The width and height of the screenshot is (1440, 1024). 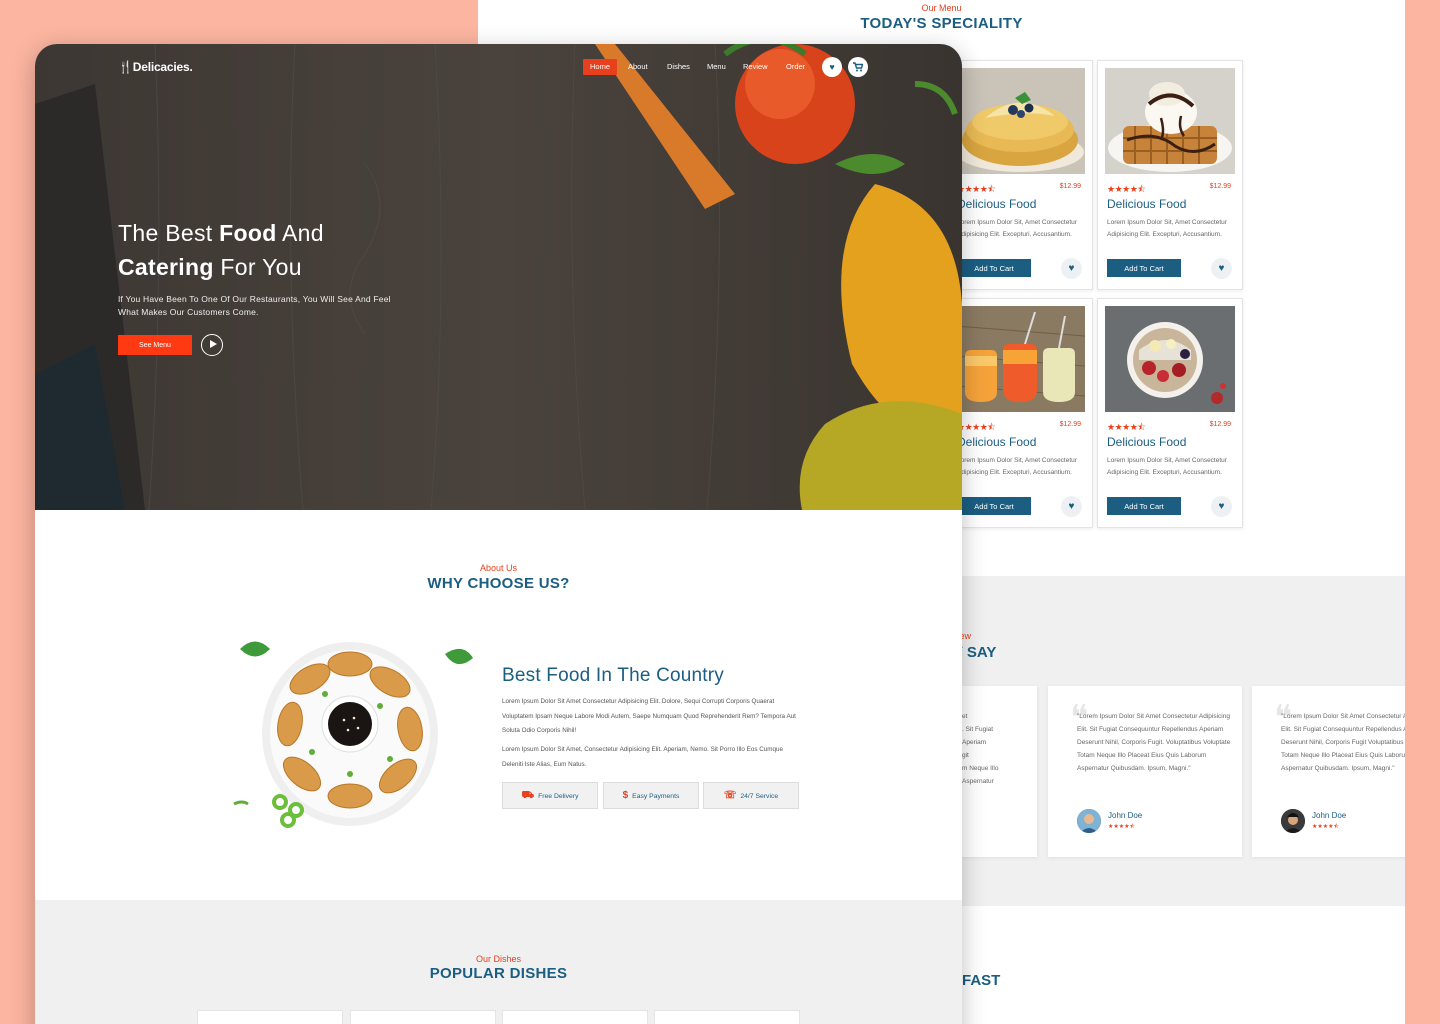 What do you see at coordinates (169, 233) in the screenshot?
I see `hero-text: The Best` at bounding box center [169, 233].